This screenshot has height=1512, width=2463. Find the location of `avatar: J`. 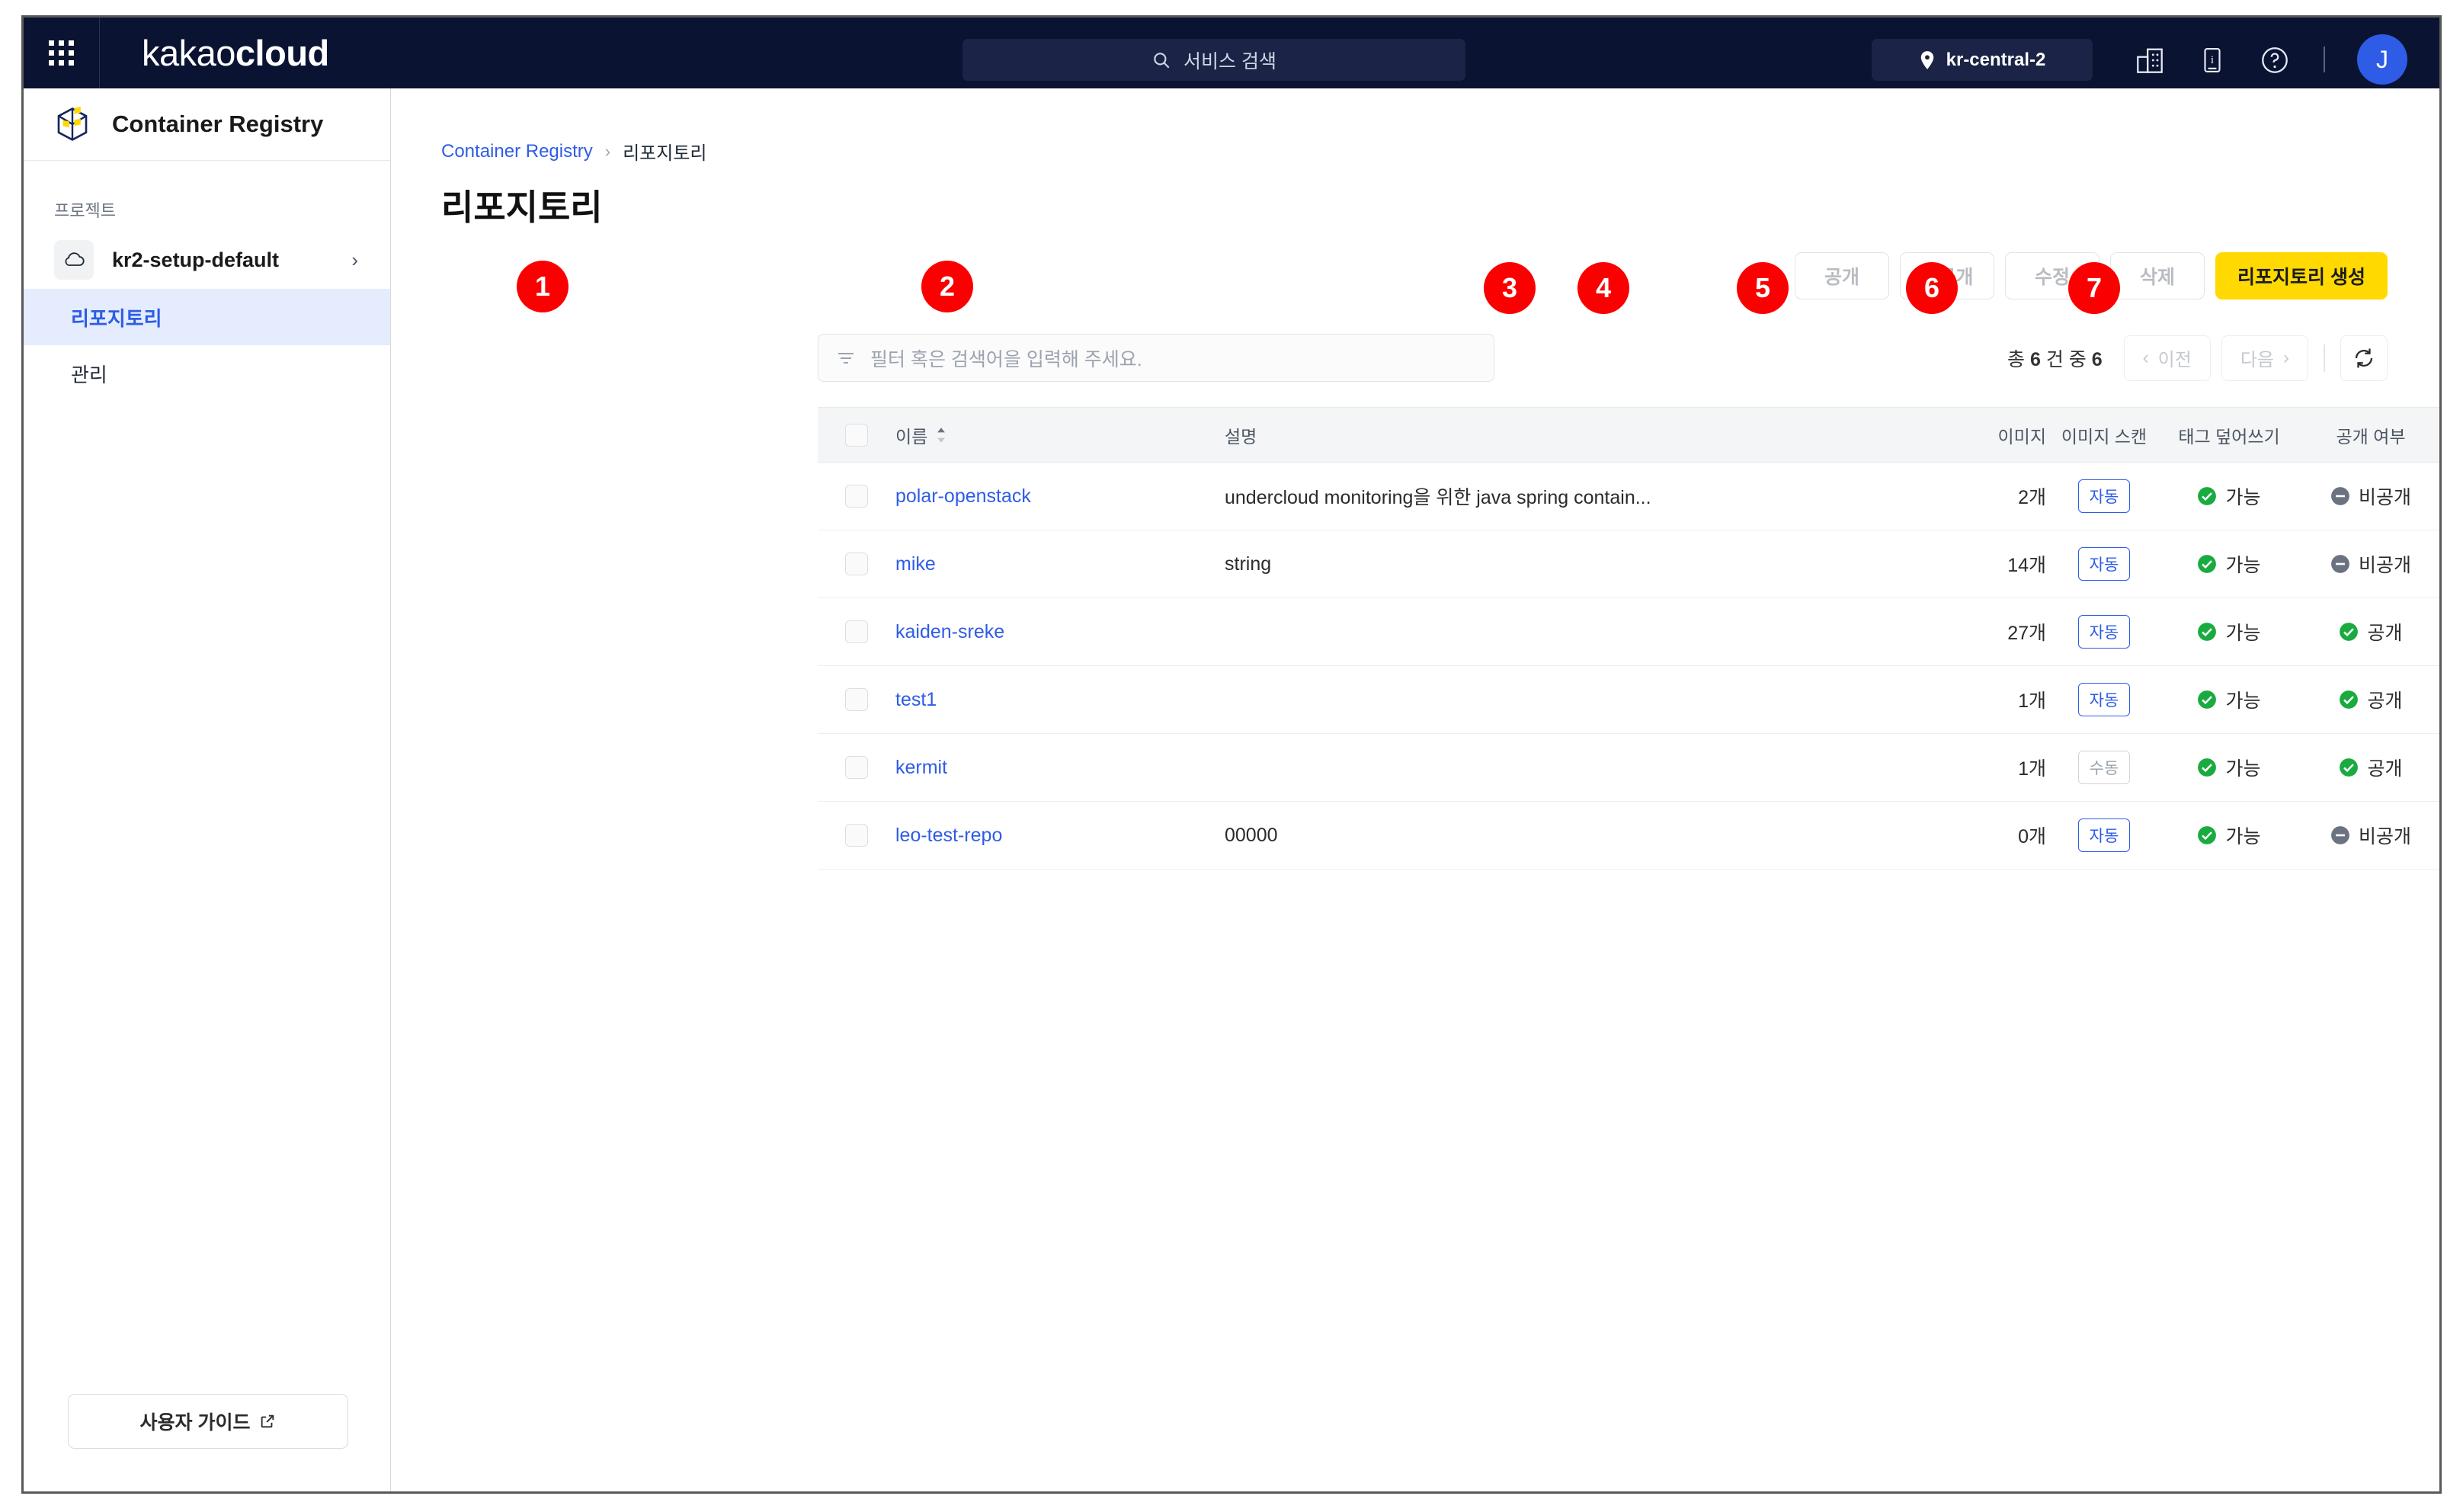

avatar: J is located at coordinates (2382, 59).